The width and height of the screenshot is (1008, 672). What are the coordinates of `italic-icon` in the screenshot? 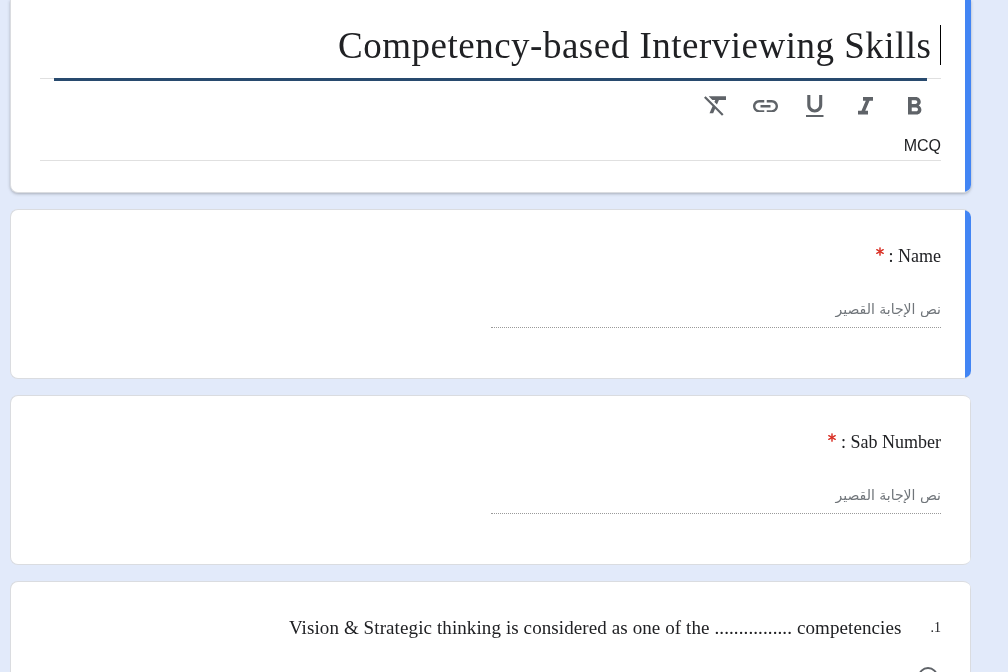 It's located at (865, 106).